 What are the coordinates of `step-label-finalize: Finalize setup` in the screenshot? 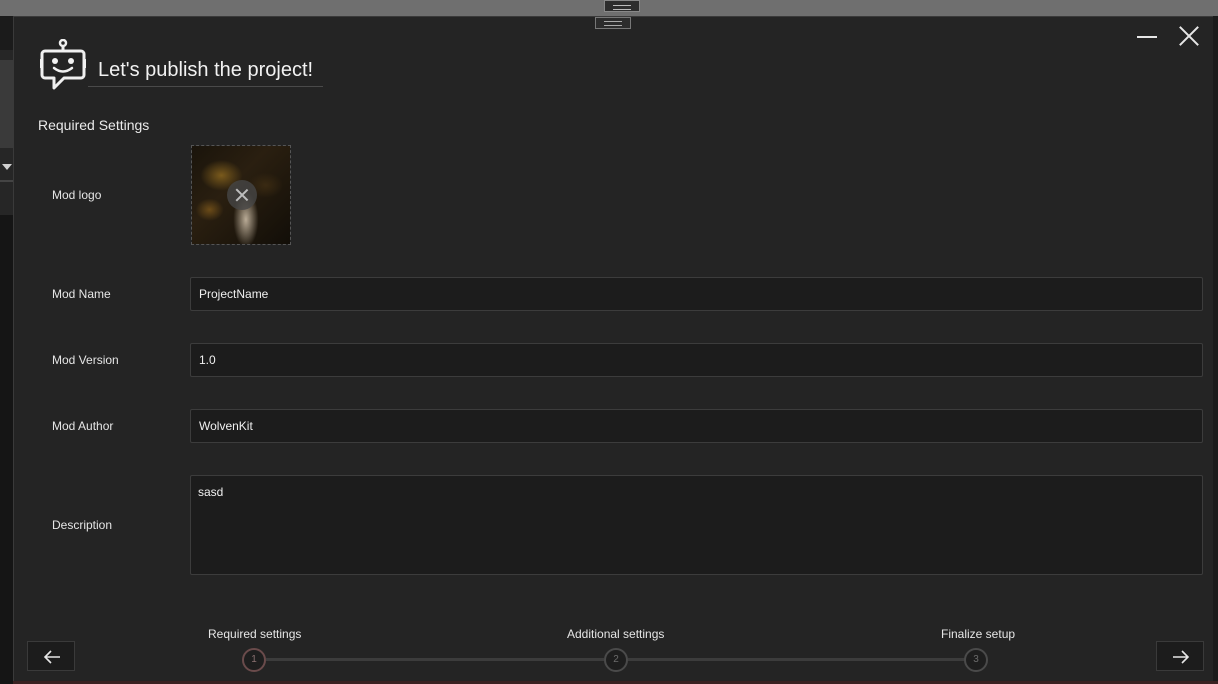 It's located at (978, 634).